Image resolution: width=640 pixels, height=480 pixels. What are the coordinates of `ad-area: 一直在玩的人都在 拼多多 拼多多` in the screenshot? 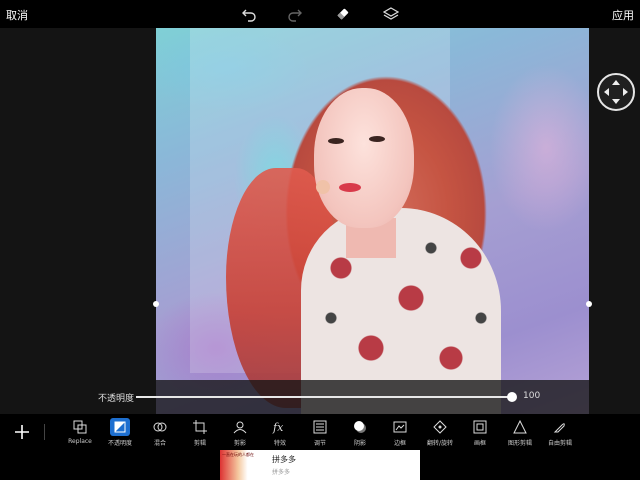 It's located at (320, 465).